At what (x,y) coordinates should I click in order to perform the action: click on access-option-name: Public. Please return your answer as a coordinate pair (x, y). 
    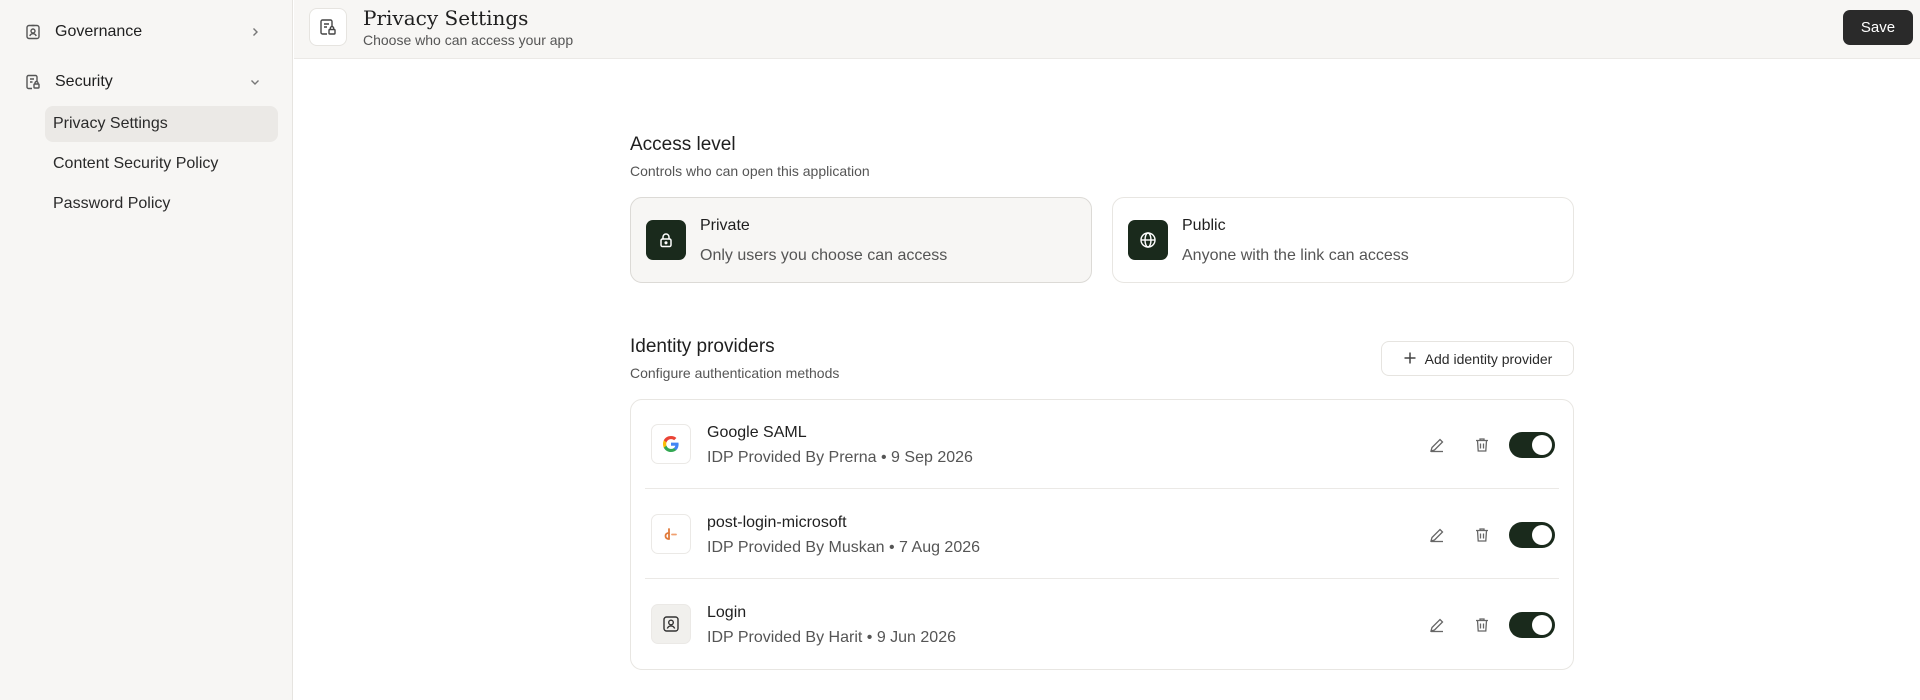
    Looking at the image, I should click on (1204, 225).